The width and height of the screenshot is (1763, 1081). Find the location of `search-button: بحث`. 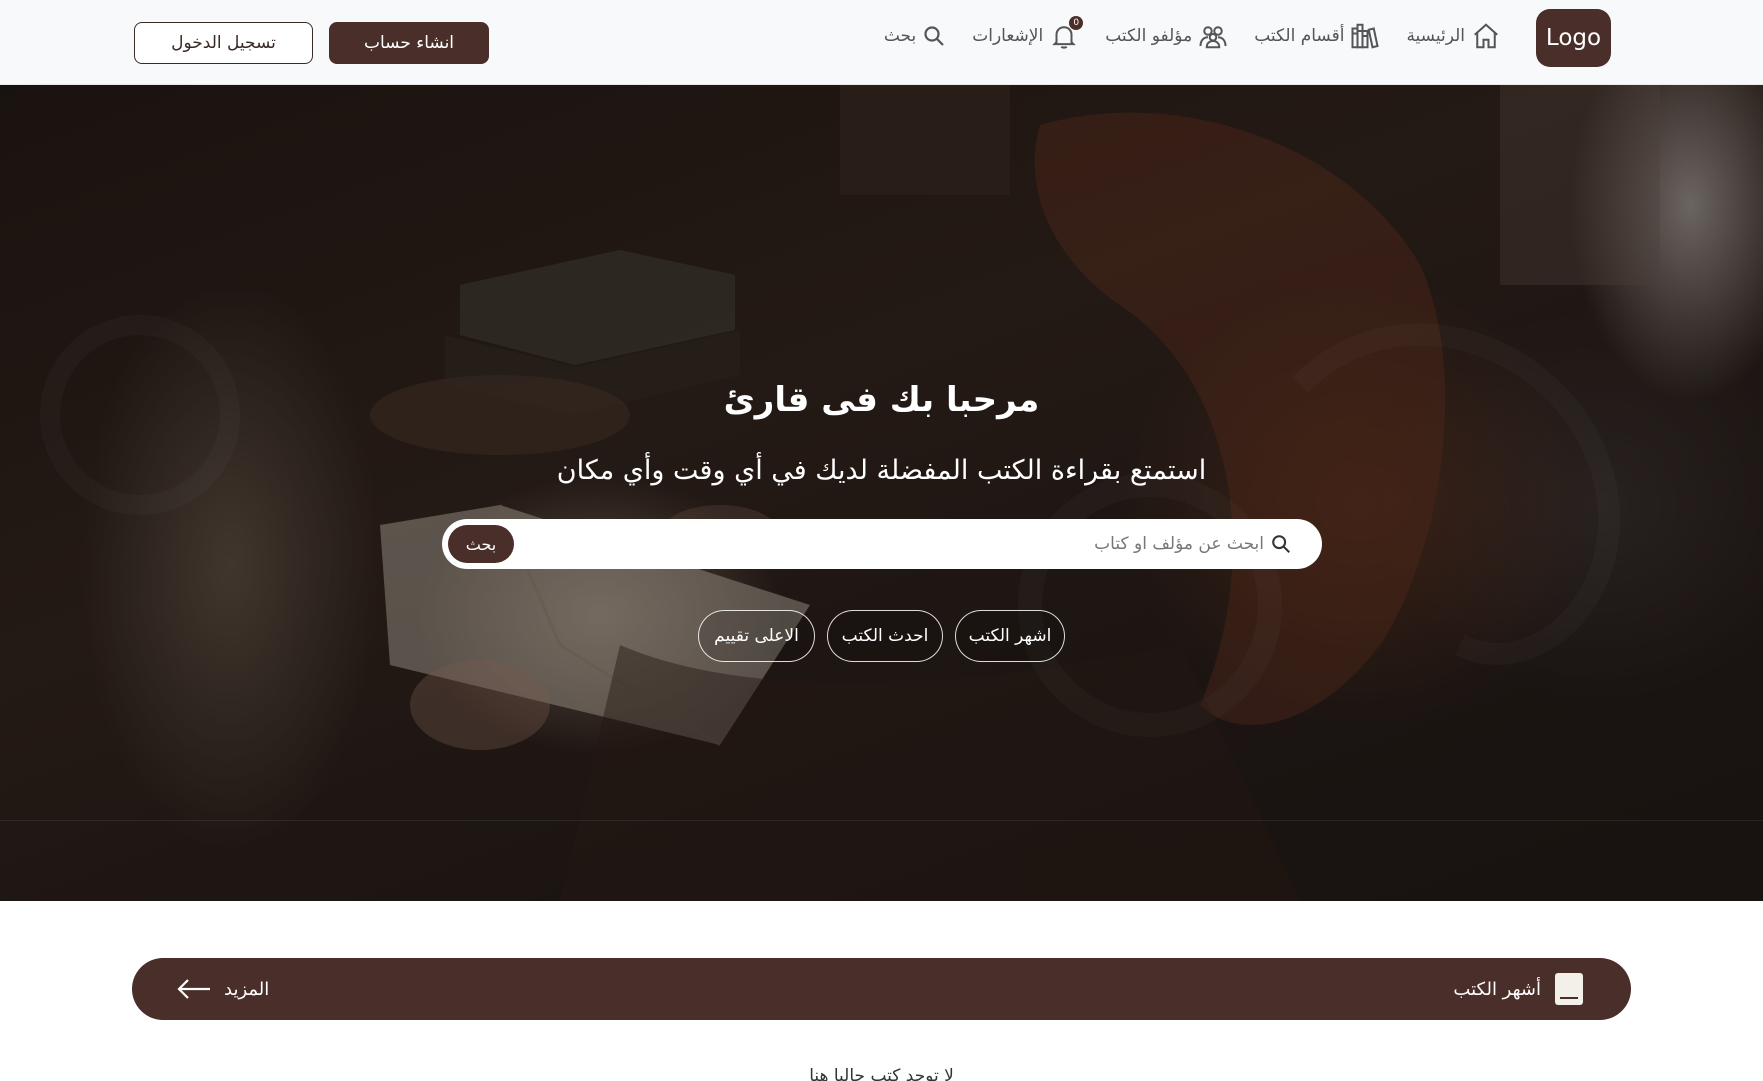

search-button: بحث is located at coordinates (481, 544).